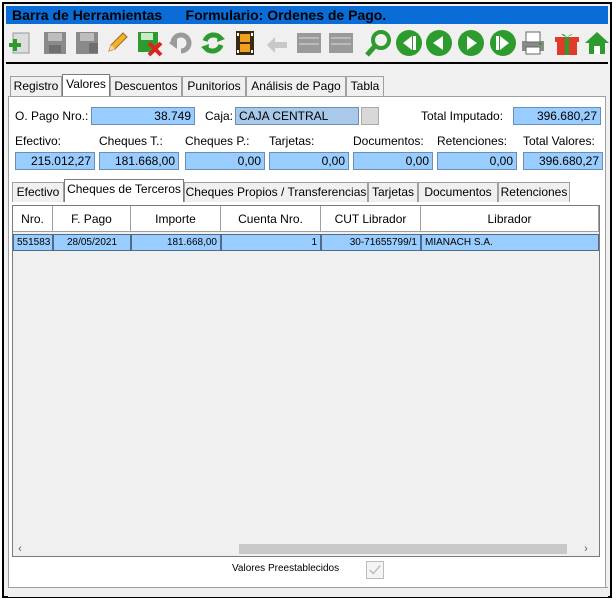  Describe the element at coordinates (439, 43) in the screenshot. I see `prev-icon` at that location.